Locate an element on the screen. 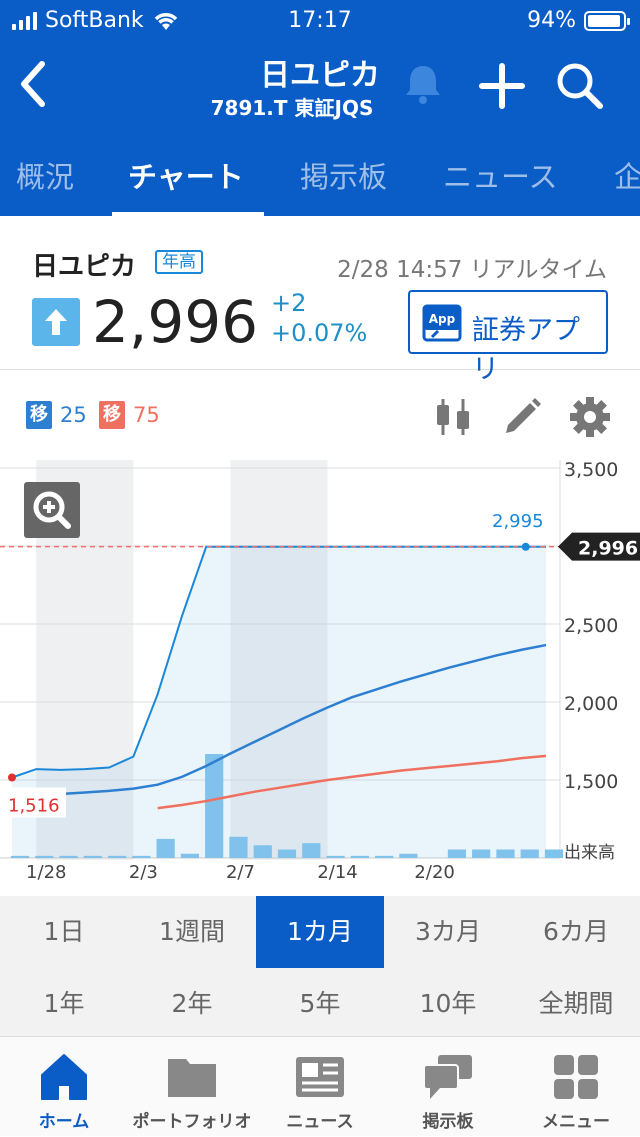 The height and width of the screenshot is (1137, 640). bell-icon is located at coordinates (423, 84).